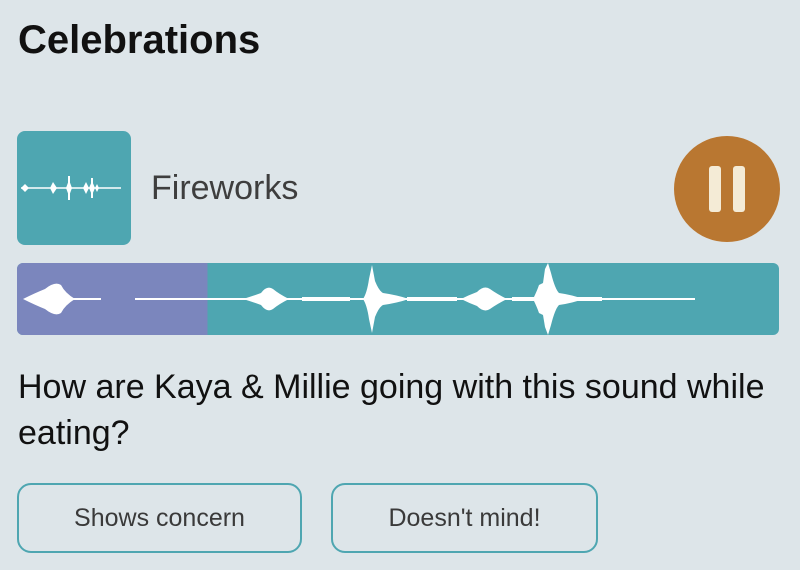  What do you see at coordinates (464, 518) in the screenshot?
I see `doesnt-mind-button: Doesn't mind!` at bounding box center [464, 518].